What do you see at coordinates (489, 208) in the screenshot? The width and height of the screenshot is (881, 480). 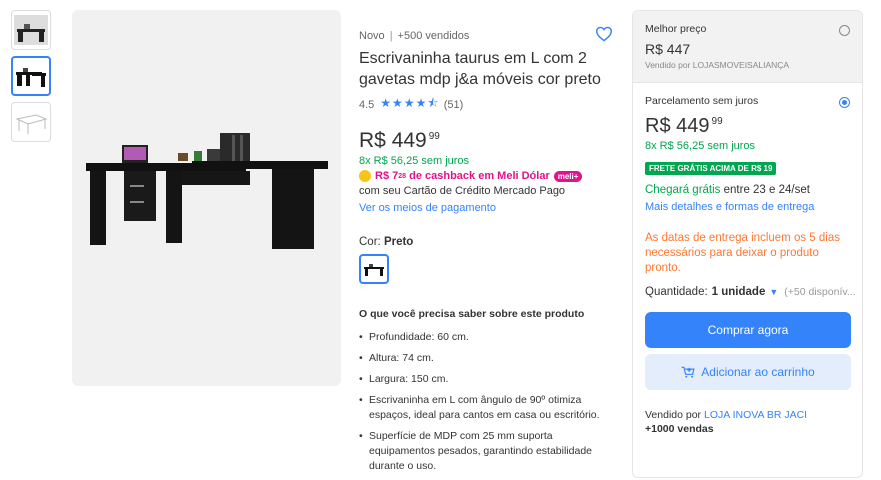 I see `payment-methods-link: Ver os meios de pagamento` at bounding box center [489, 208].